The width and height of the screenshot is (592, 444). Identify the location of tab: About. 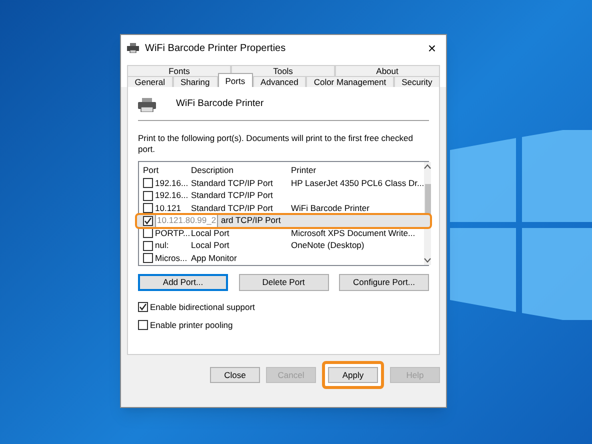
(387, 70).